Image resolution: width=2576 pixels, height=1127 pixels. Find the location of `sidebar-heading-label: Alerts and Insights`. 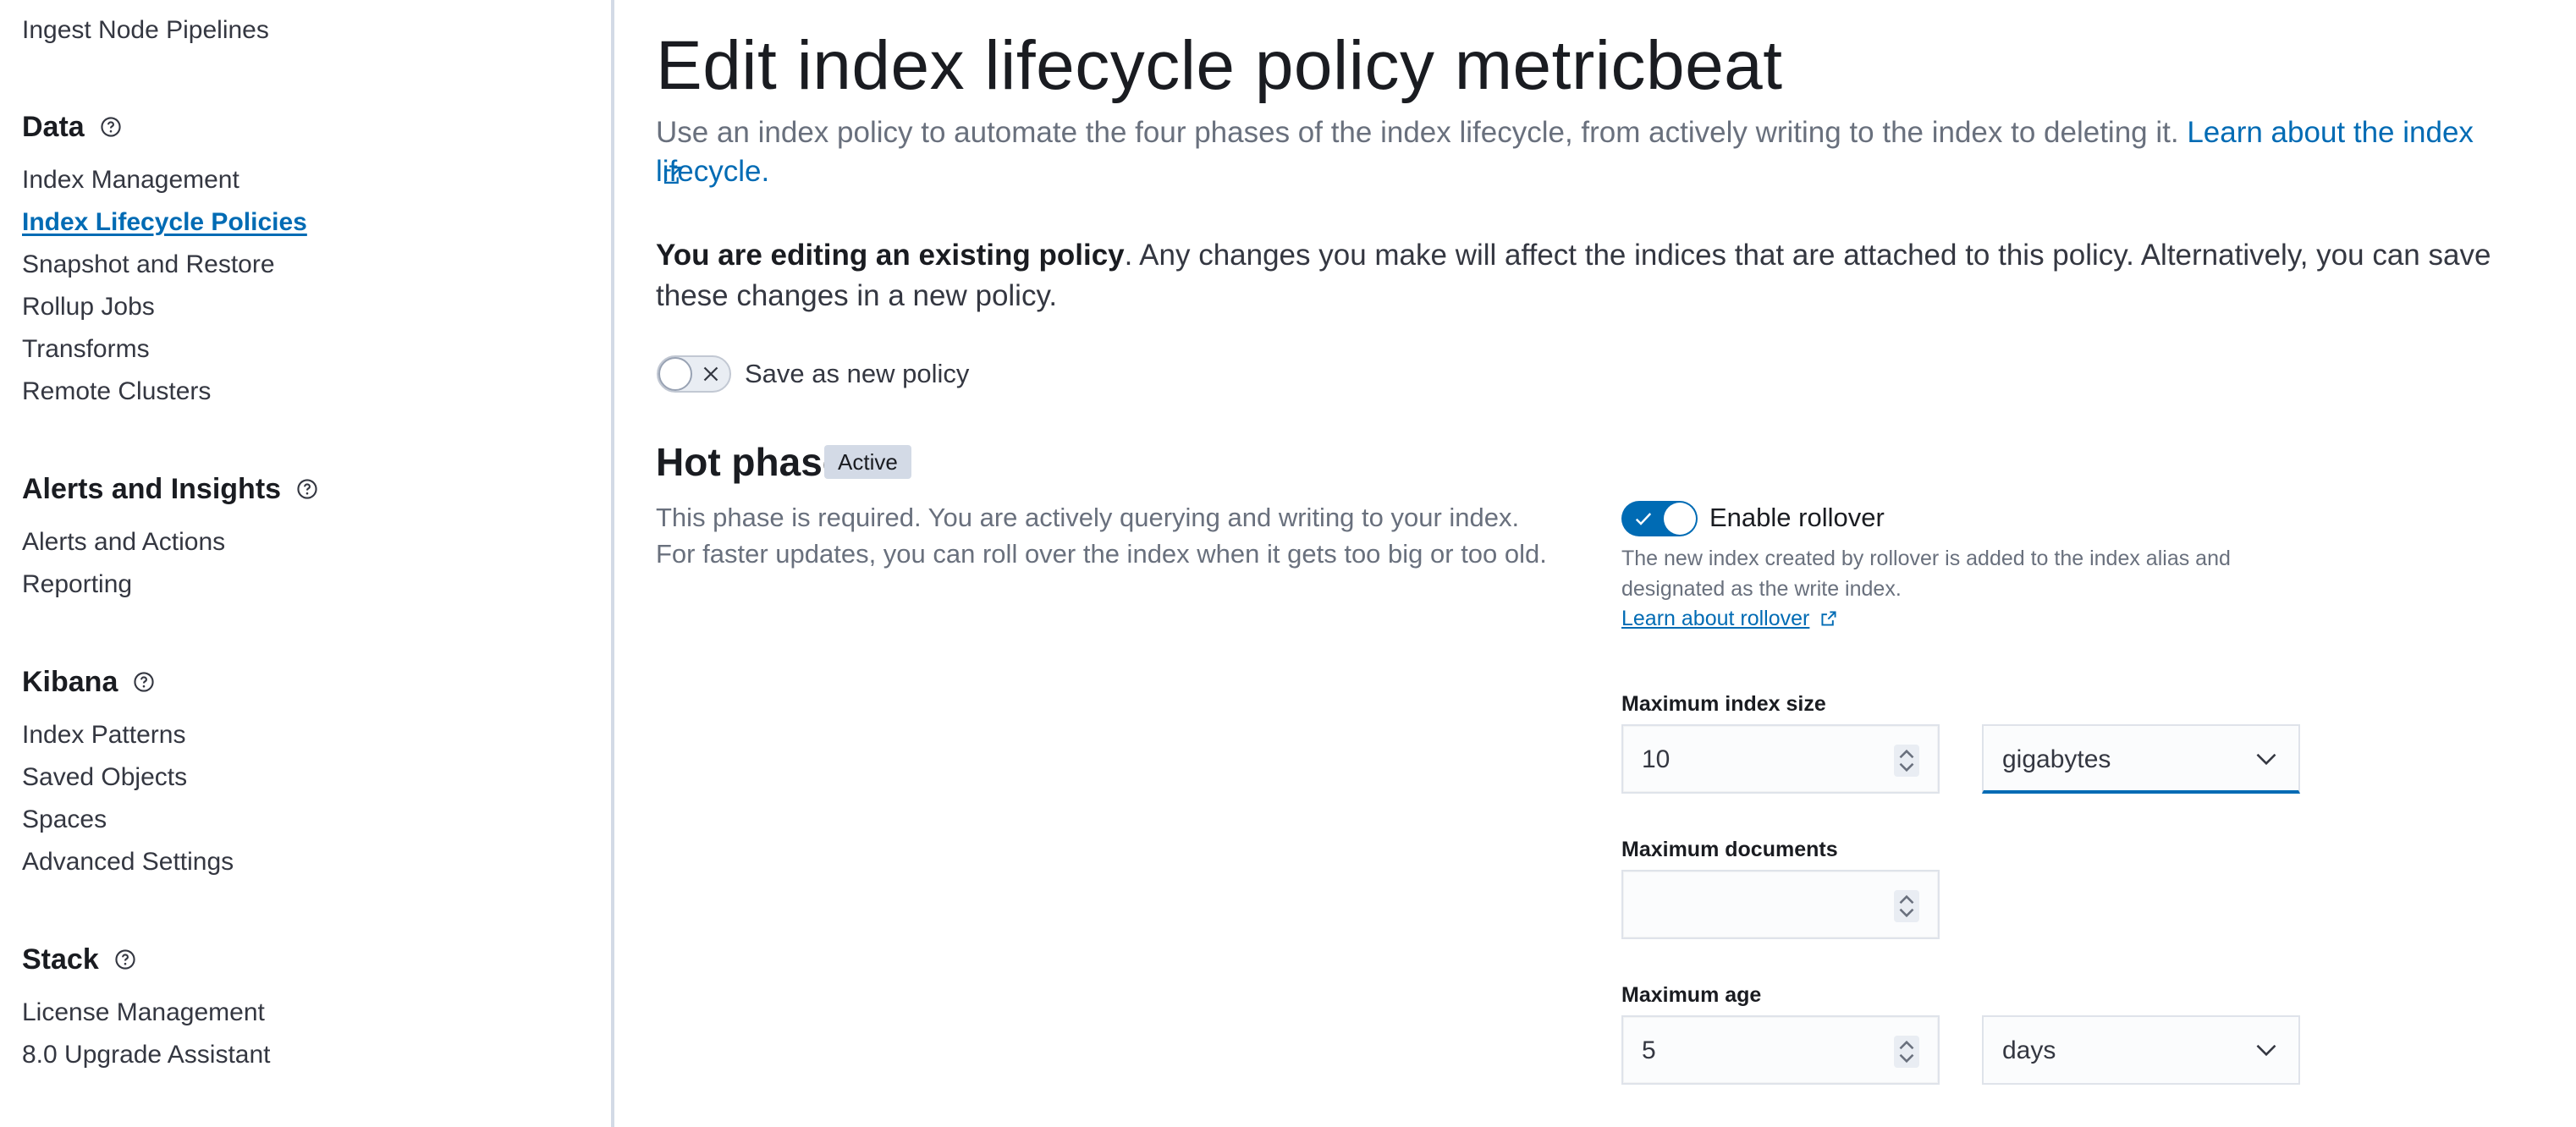

sidebar-heading-label: Alerts and Insights is located at coordinates (152, 489).